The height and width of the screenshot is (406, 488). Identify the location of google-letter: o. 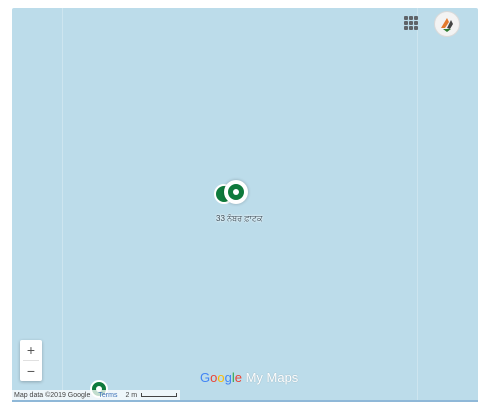
(221, 377).